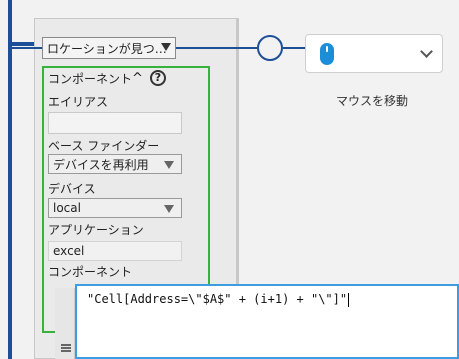  I want to click on device-value: local, so click(67, 208).